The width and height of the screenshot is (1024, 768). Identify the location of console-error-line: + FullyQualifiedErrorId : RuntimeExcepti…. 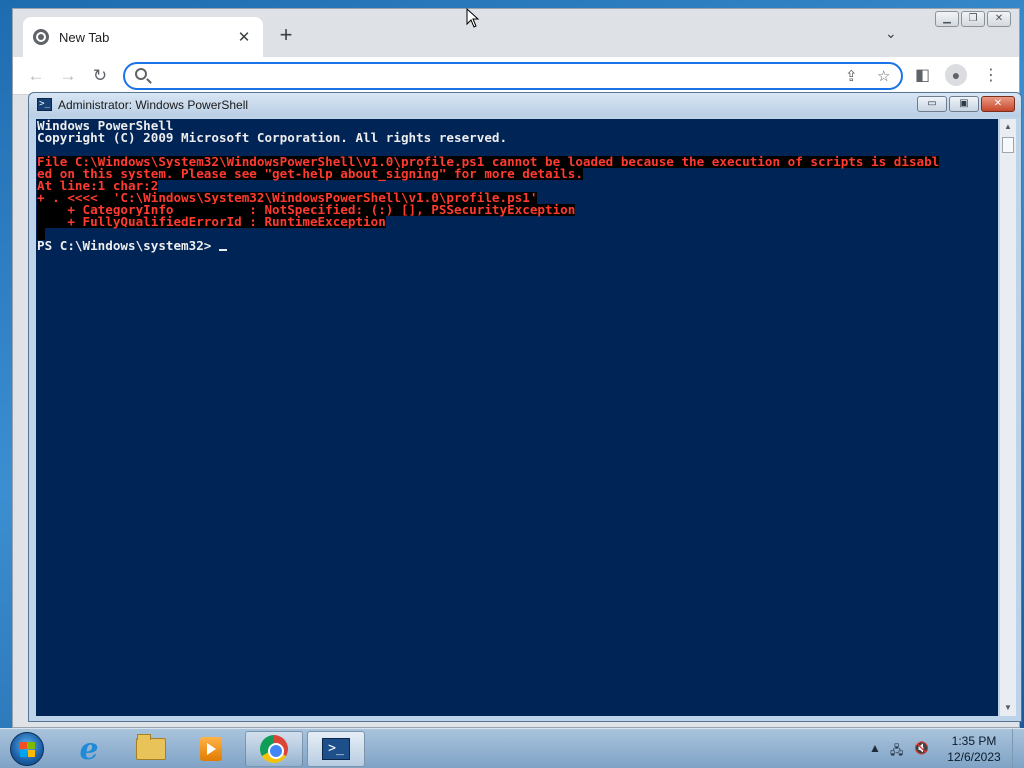
(211, 221).